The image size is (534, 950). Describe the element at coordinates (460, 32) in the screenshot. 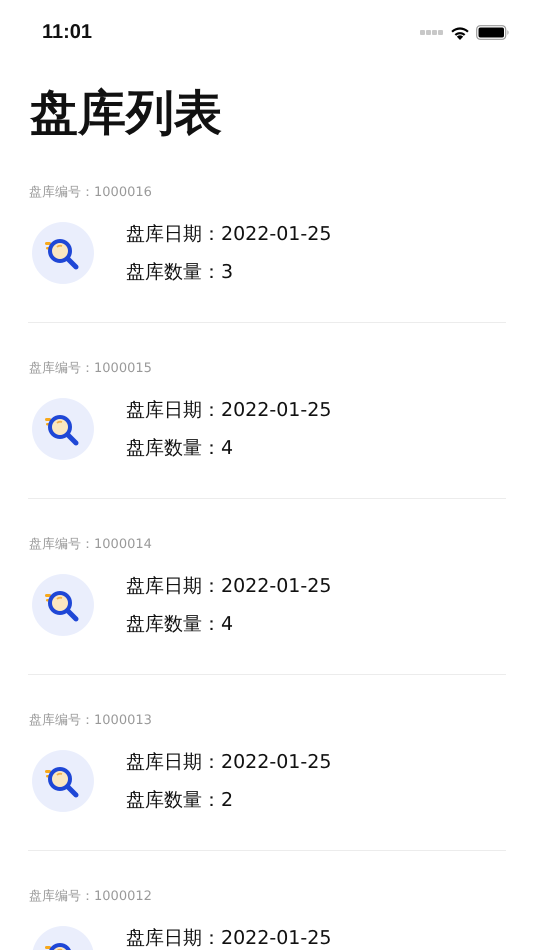

I see `wifi-icon` at that location.